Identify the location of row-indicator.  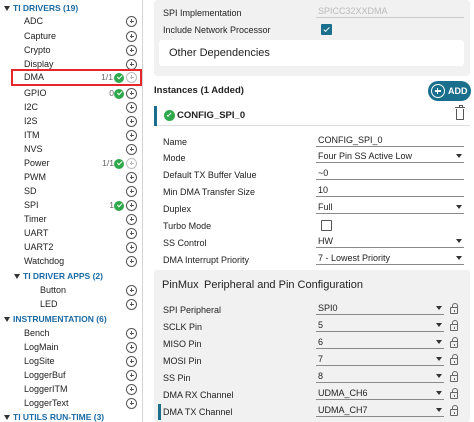
(159, 412).